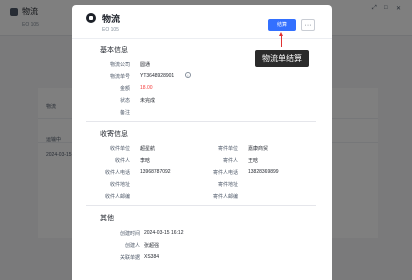  Describe the element at coordinates (119, 65) in the screenshot. I see `field-label: 物流公司` at that location.